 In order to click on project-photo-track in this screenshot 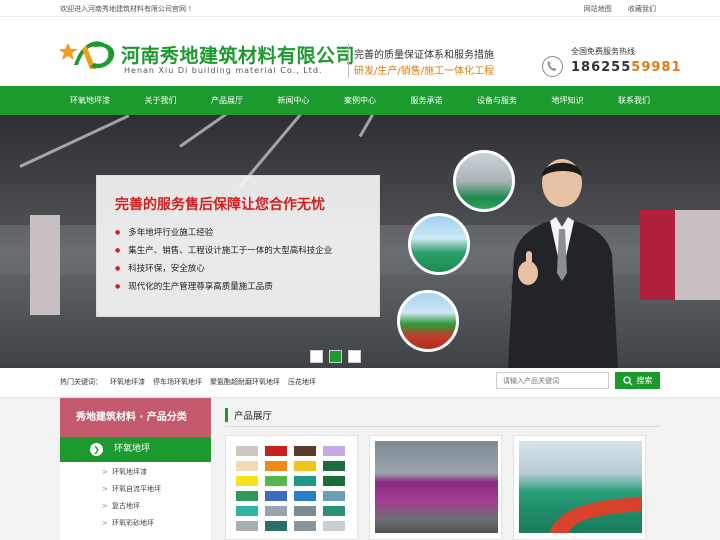, I will do `click(428, 321)`.